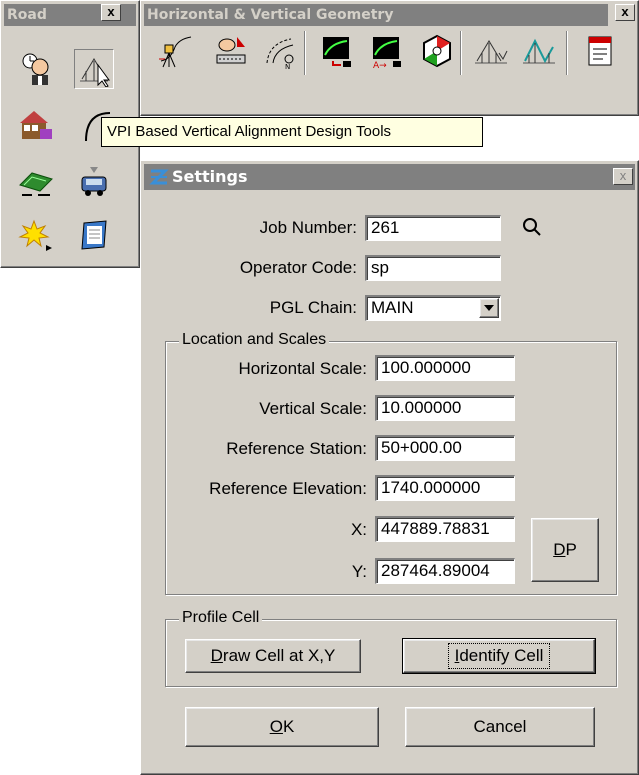  Describe the element at coordinates (95, 72) in the screenshot. I see `vertical-alignment-icon` at that location.